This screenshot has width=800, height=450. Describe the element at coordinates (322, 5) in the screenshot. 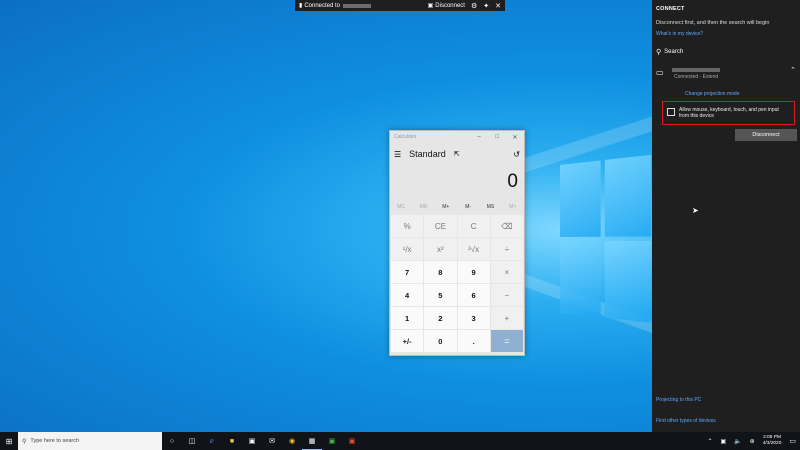

I see `connected-label: Connected to` at that location.